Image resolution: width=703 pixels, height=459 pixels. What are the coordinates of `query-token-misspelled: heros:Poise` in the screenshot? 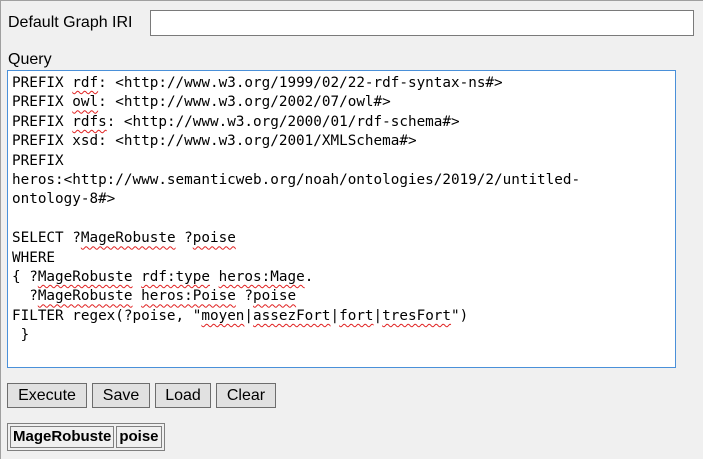 It's located at (188, 296).